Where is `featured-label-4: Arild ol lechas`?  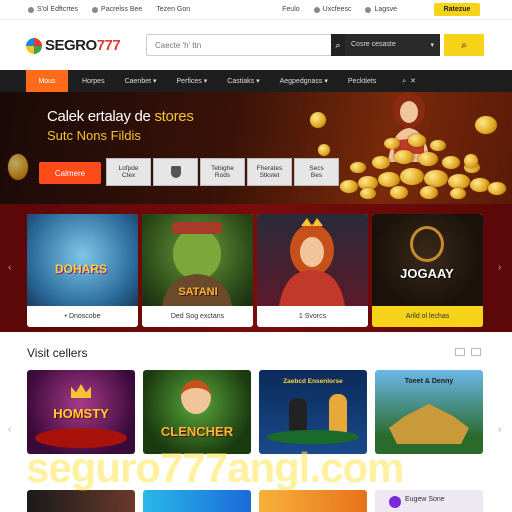
featured-label-4: Arild ol lechas is located at coordinates (427, 316).